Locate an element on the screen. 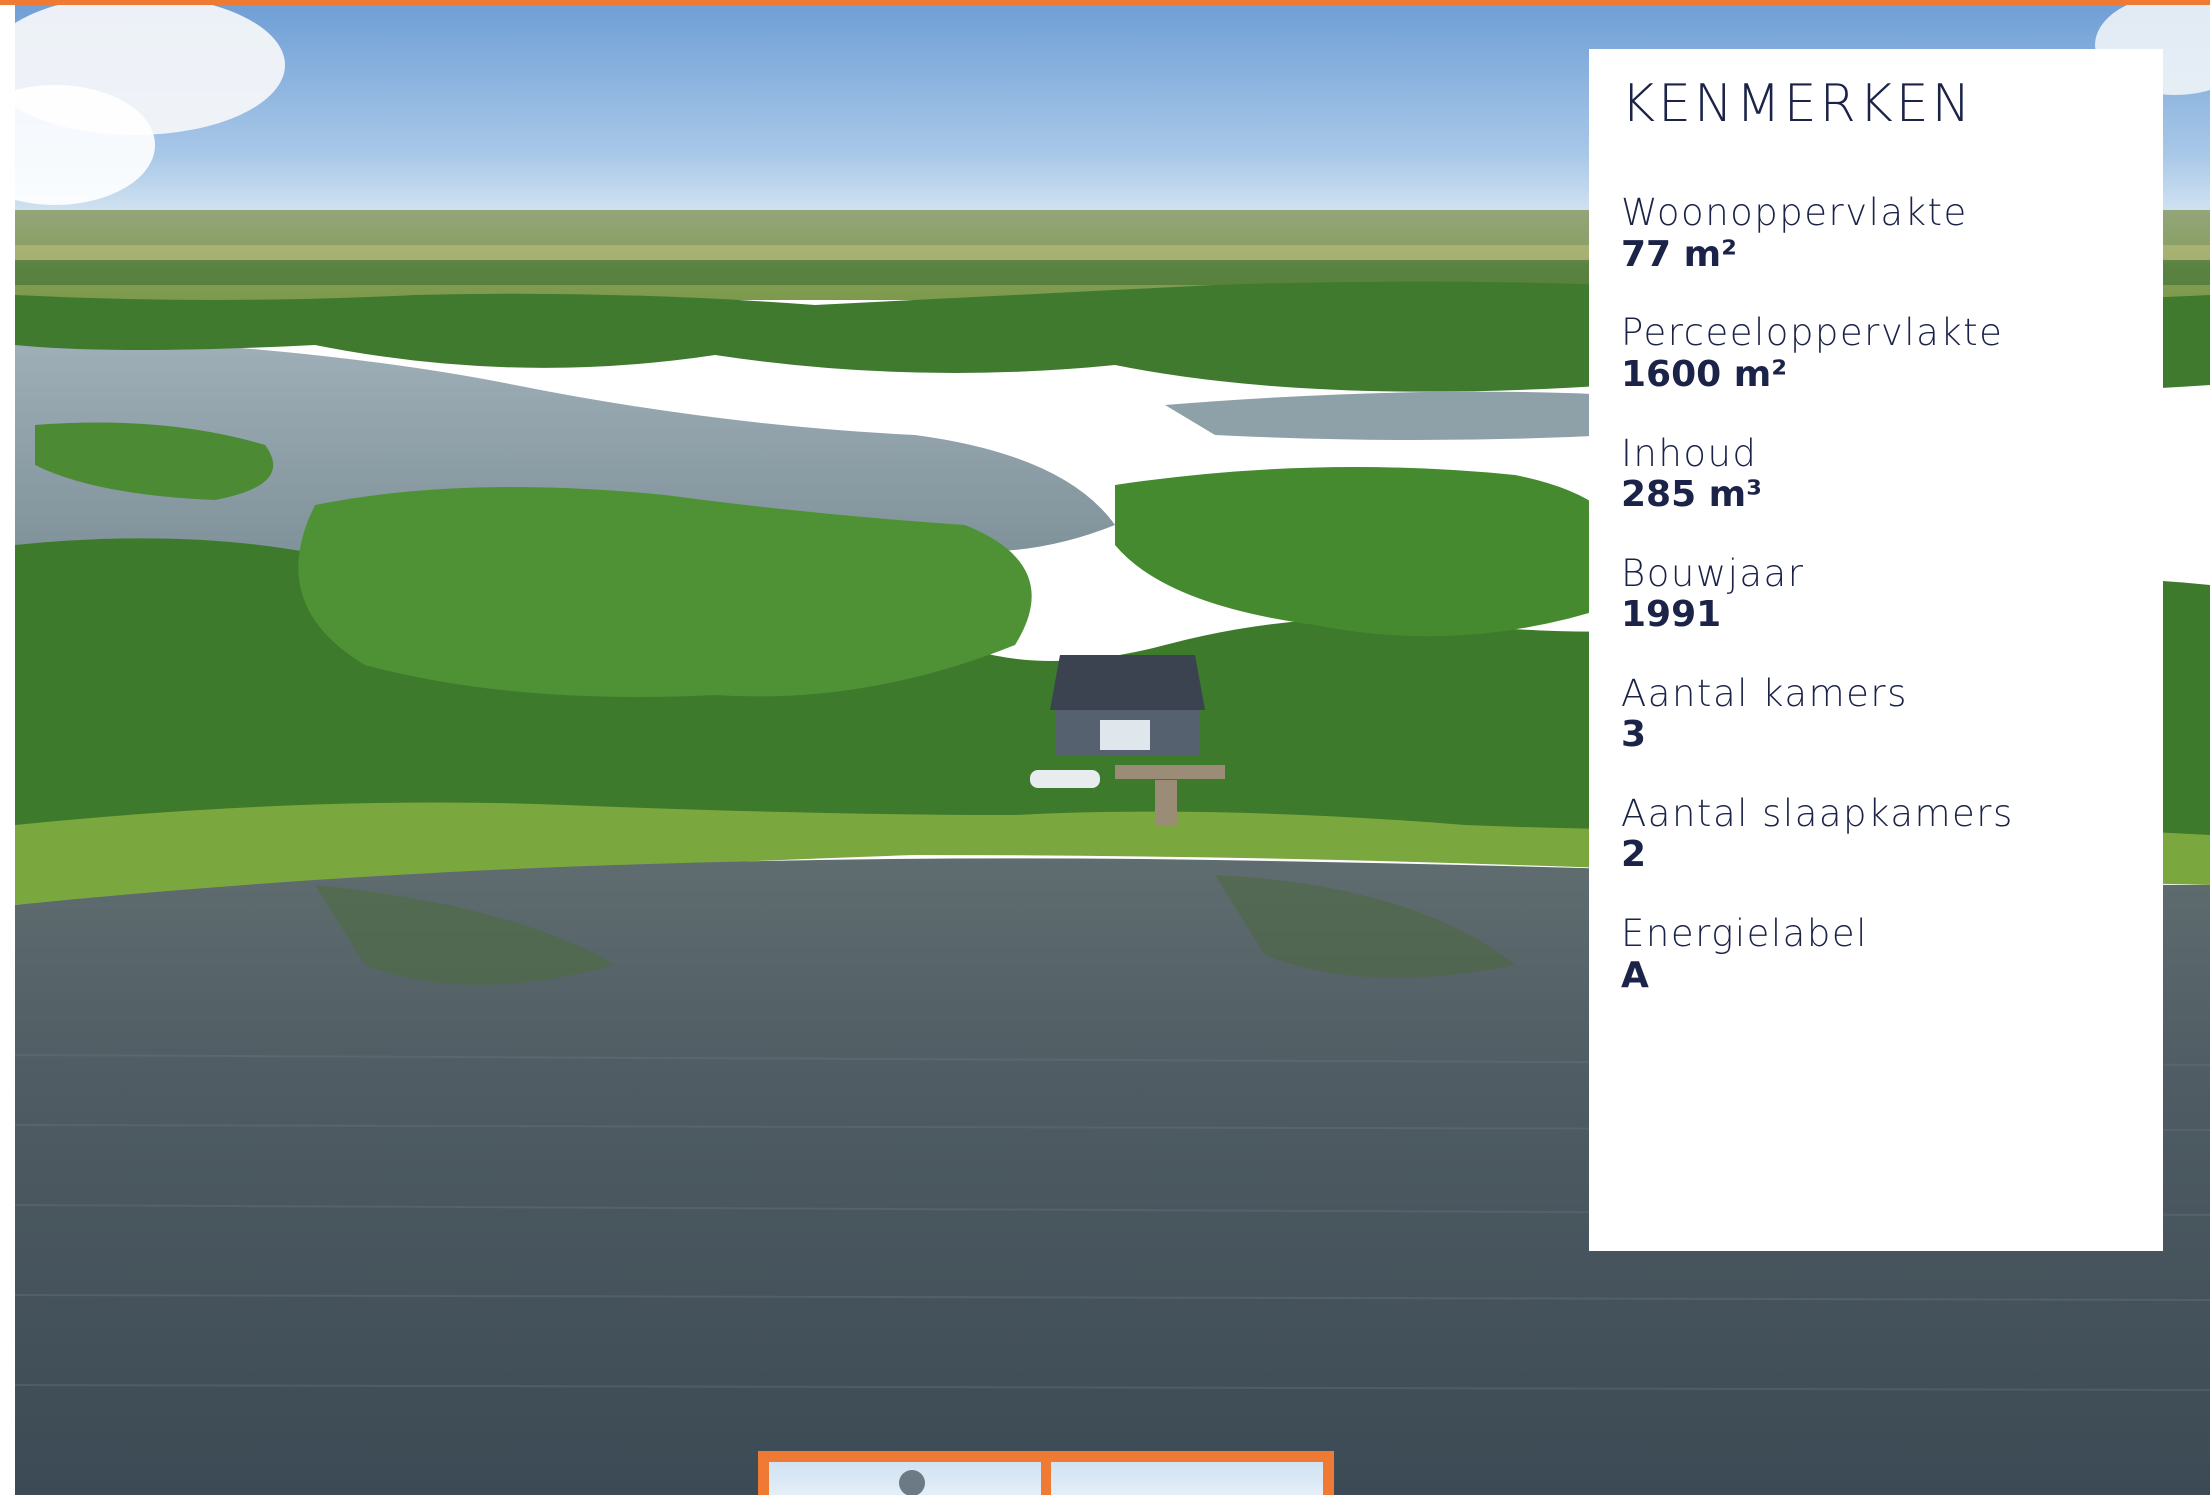 The width and height of the screenshot is (2210, 1495). feature-label: Perceeloppervlakte is located at coordinates (1812, 333).